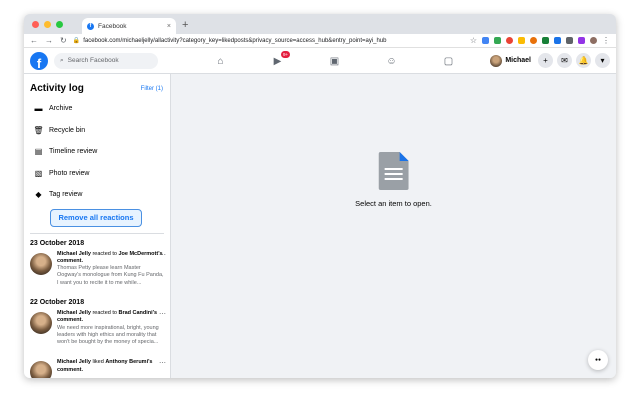 The image size is (640, 400). I want to click on trash-icon: 🗑, so click(38, 130).